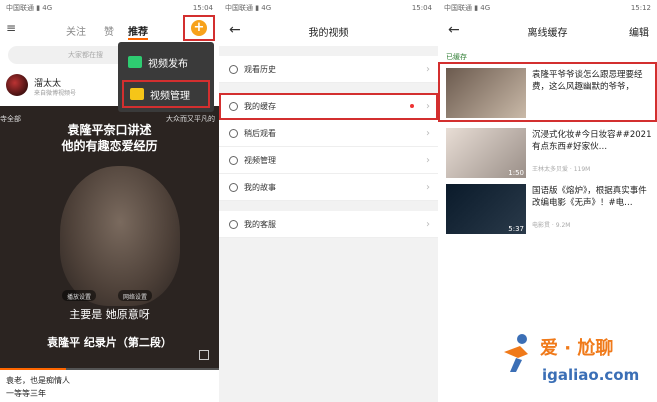  What do you see at coordinates (137, 94) in the screenshot?
I see `folder-icon` at bounding box center [137, 94].